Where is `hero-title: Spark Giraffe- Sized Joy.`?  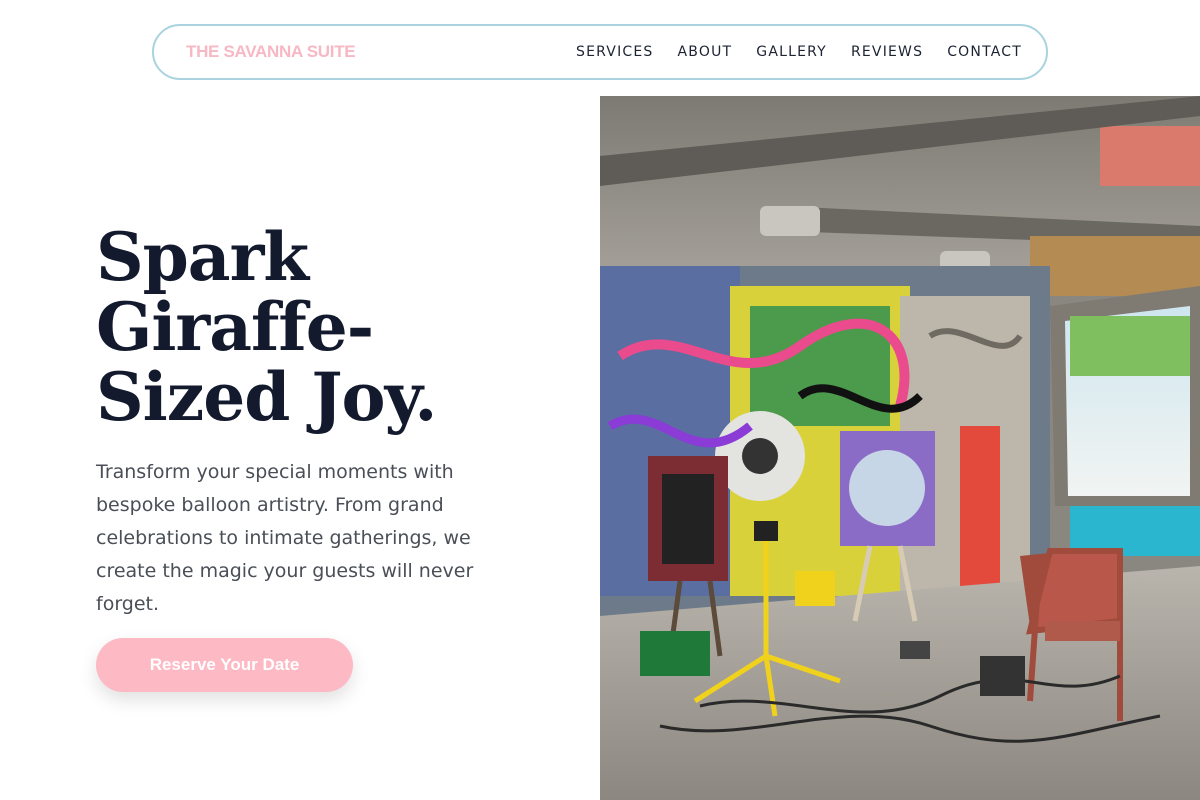 hero-title: Spark Giraffe- Sized Joy. is located at coordinates (331, 327).